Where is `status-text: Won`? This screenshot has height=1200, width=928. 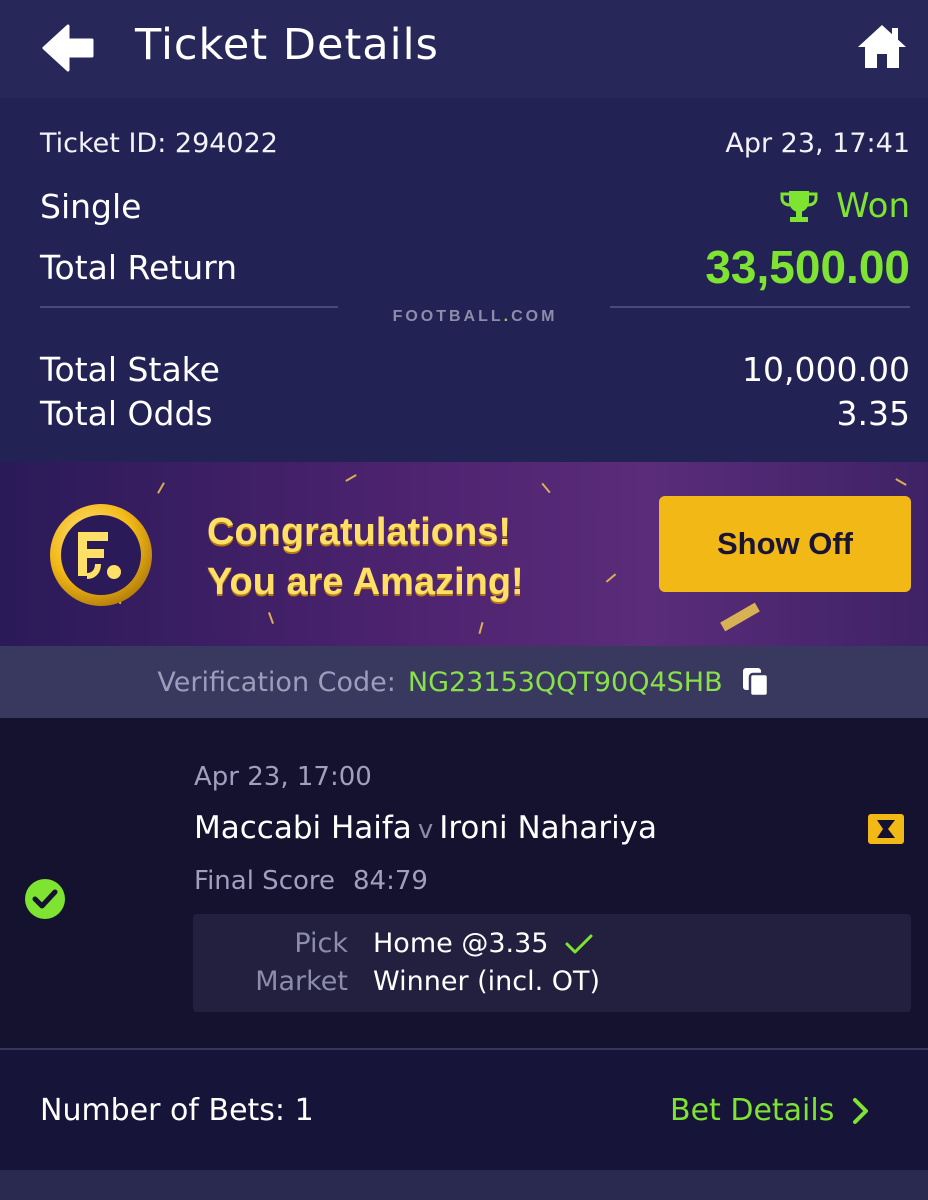
status-text: Won is located at coordinates (873, 206).